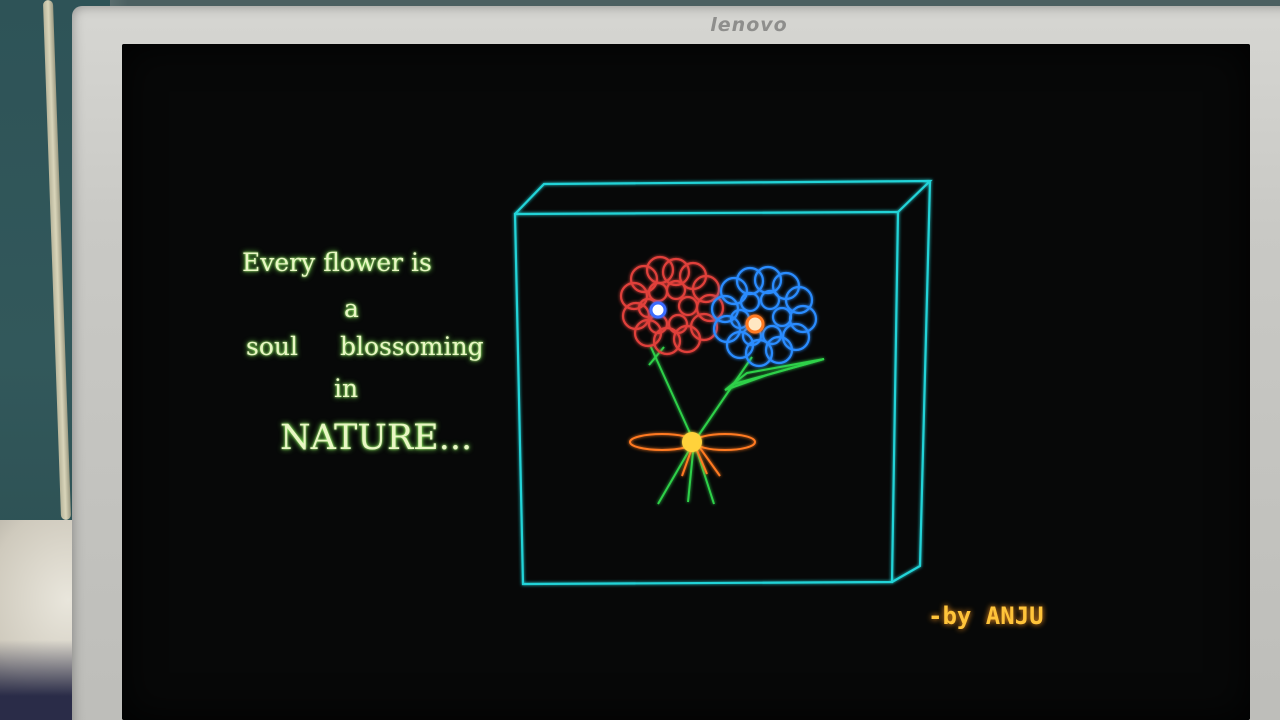 This screenshot has width=1280, height=720. I want to click on red-flower-icon, so click(672, 305).